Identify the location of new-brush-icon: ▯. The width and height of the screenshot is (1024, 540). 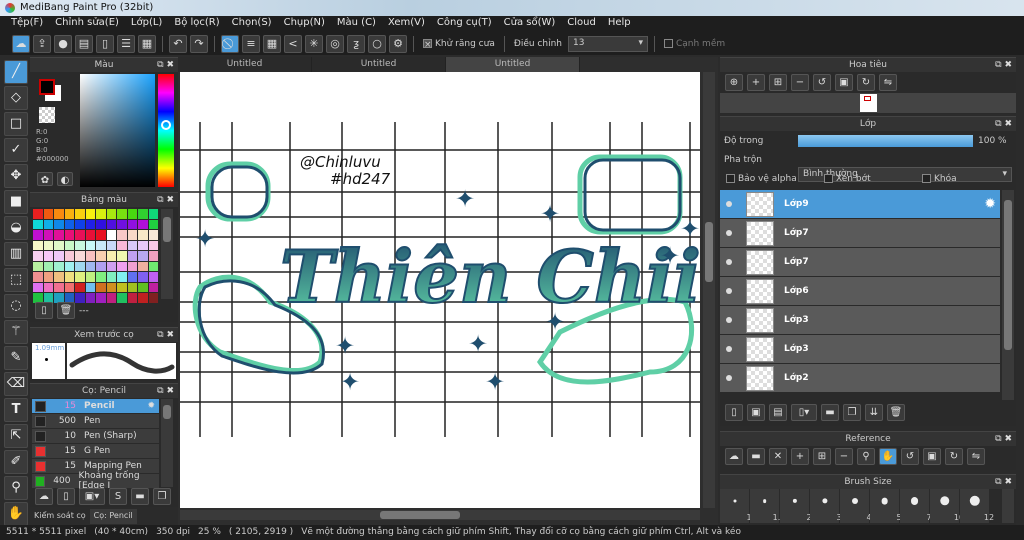
(66, 496).